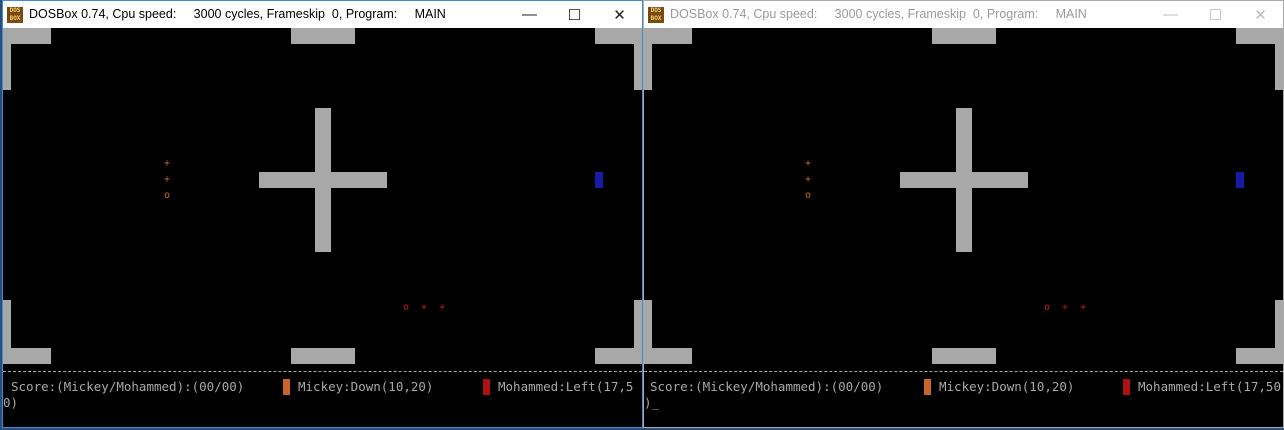 This screenshot has width=1284, height=430. What do you see at coordinates (652, 402) in the screenshot?
I see `status-continuation: )_` at bounding box center [652, 402].